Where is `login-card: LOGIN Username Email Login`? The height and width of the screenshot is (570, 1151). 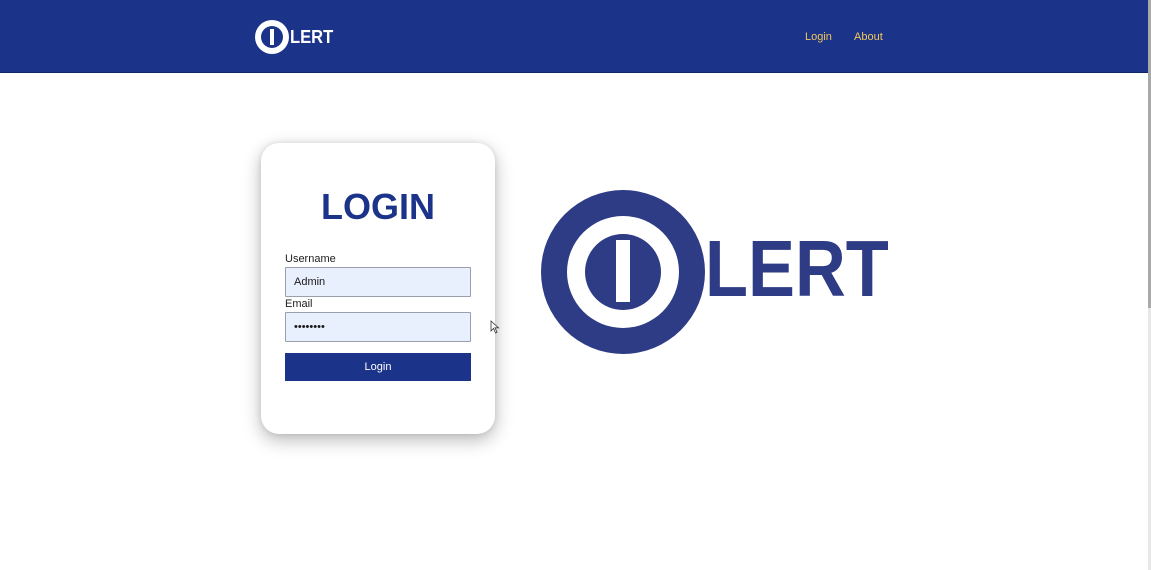
login-card: LOGIN Username Email Login is located at coordinates (378, 288).